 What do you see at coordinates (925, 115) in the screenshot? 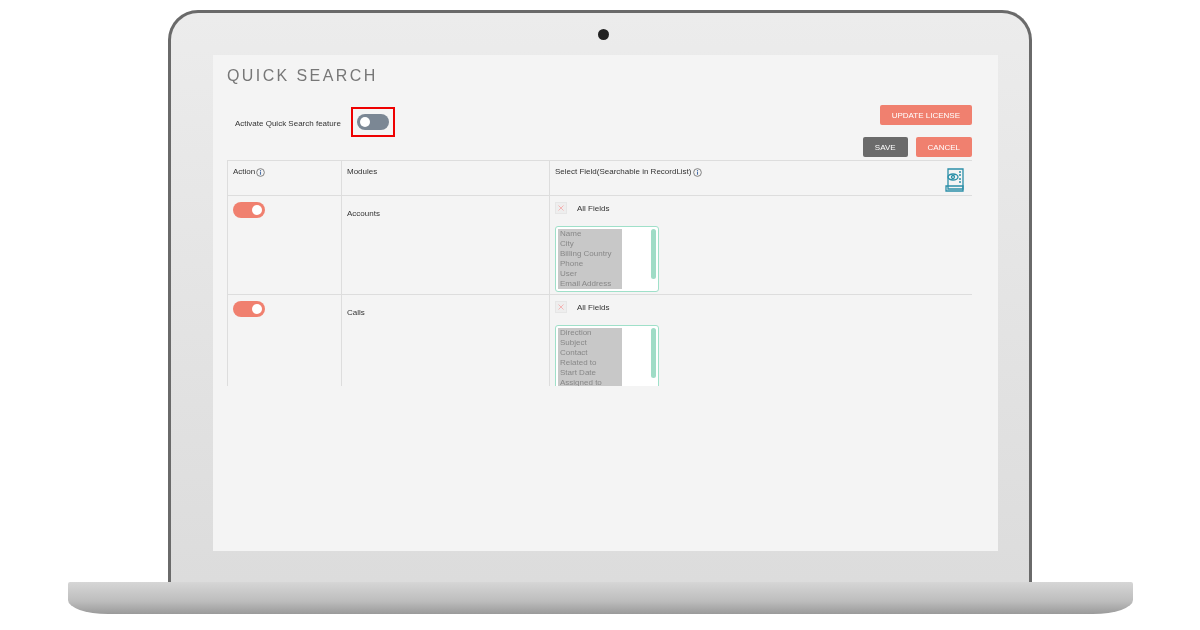
I see `update-license-button: UPDATE LICENSE` at bounding box center [925, 115].